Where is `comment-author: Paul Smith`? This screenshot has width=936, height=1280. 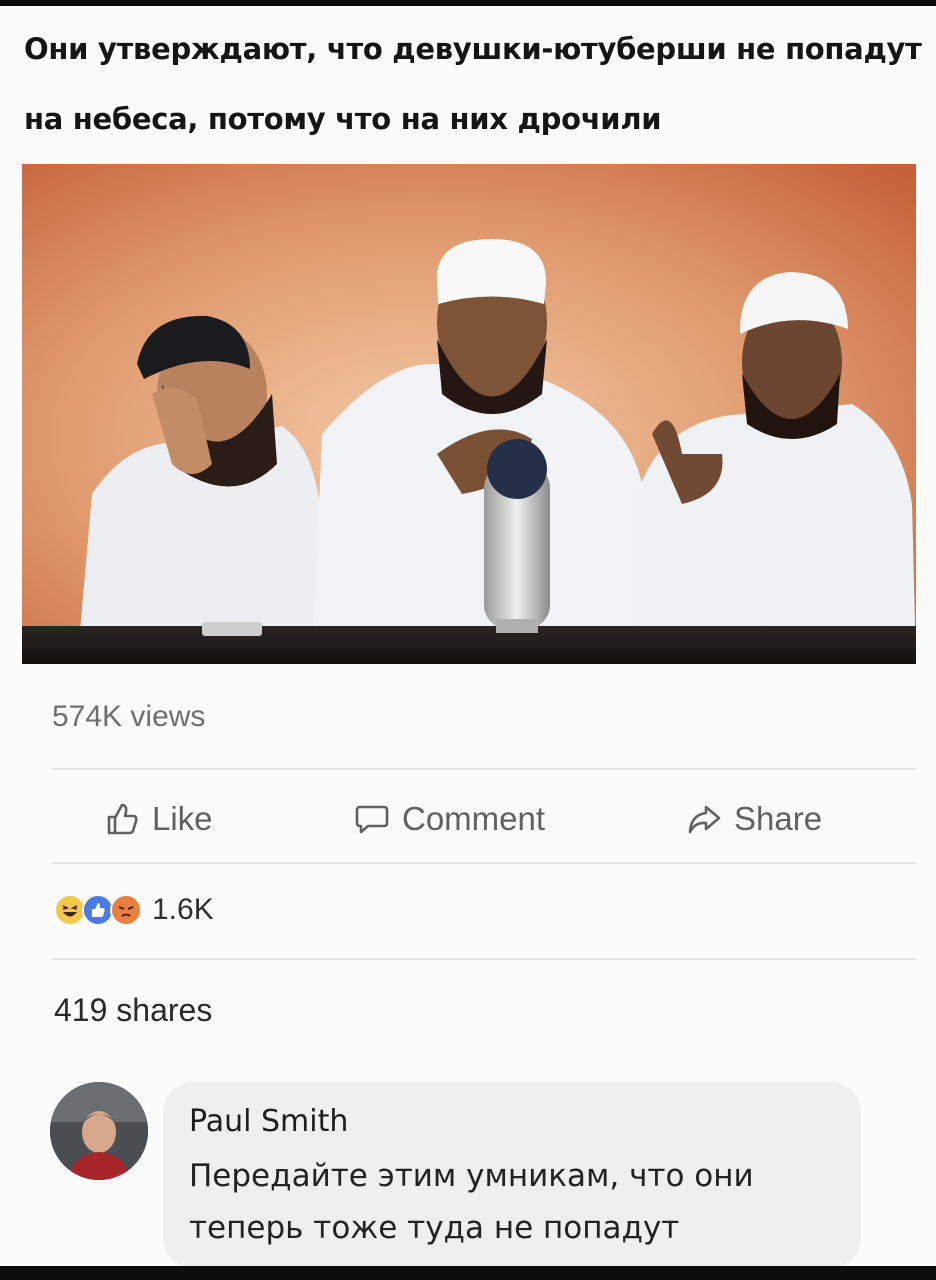 comment-author: Paul Smith is located at coordinates (268, 1121).